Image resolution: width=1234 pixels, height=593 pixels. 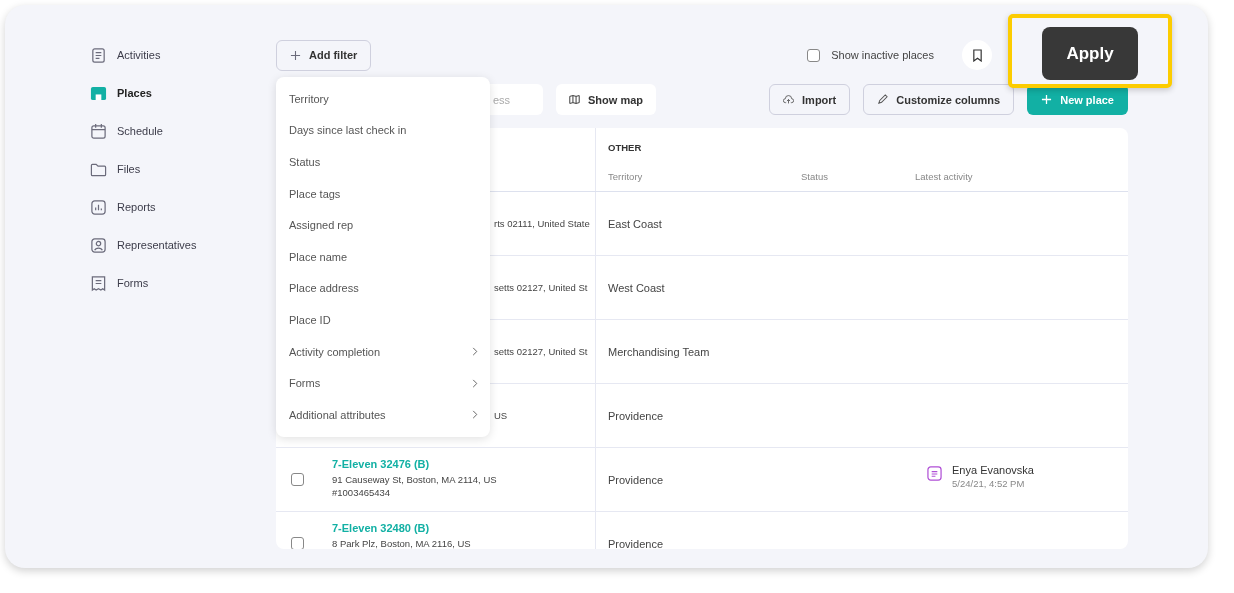 I want to click on column-group-header: OTHER, so click(x=625, y=147).